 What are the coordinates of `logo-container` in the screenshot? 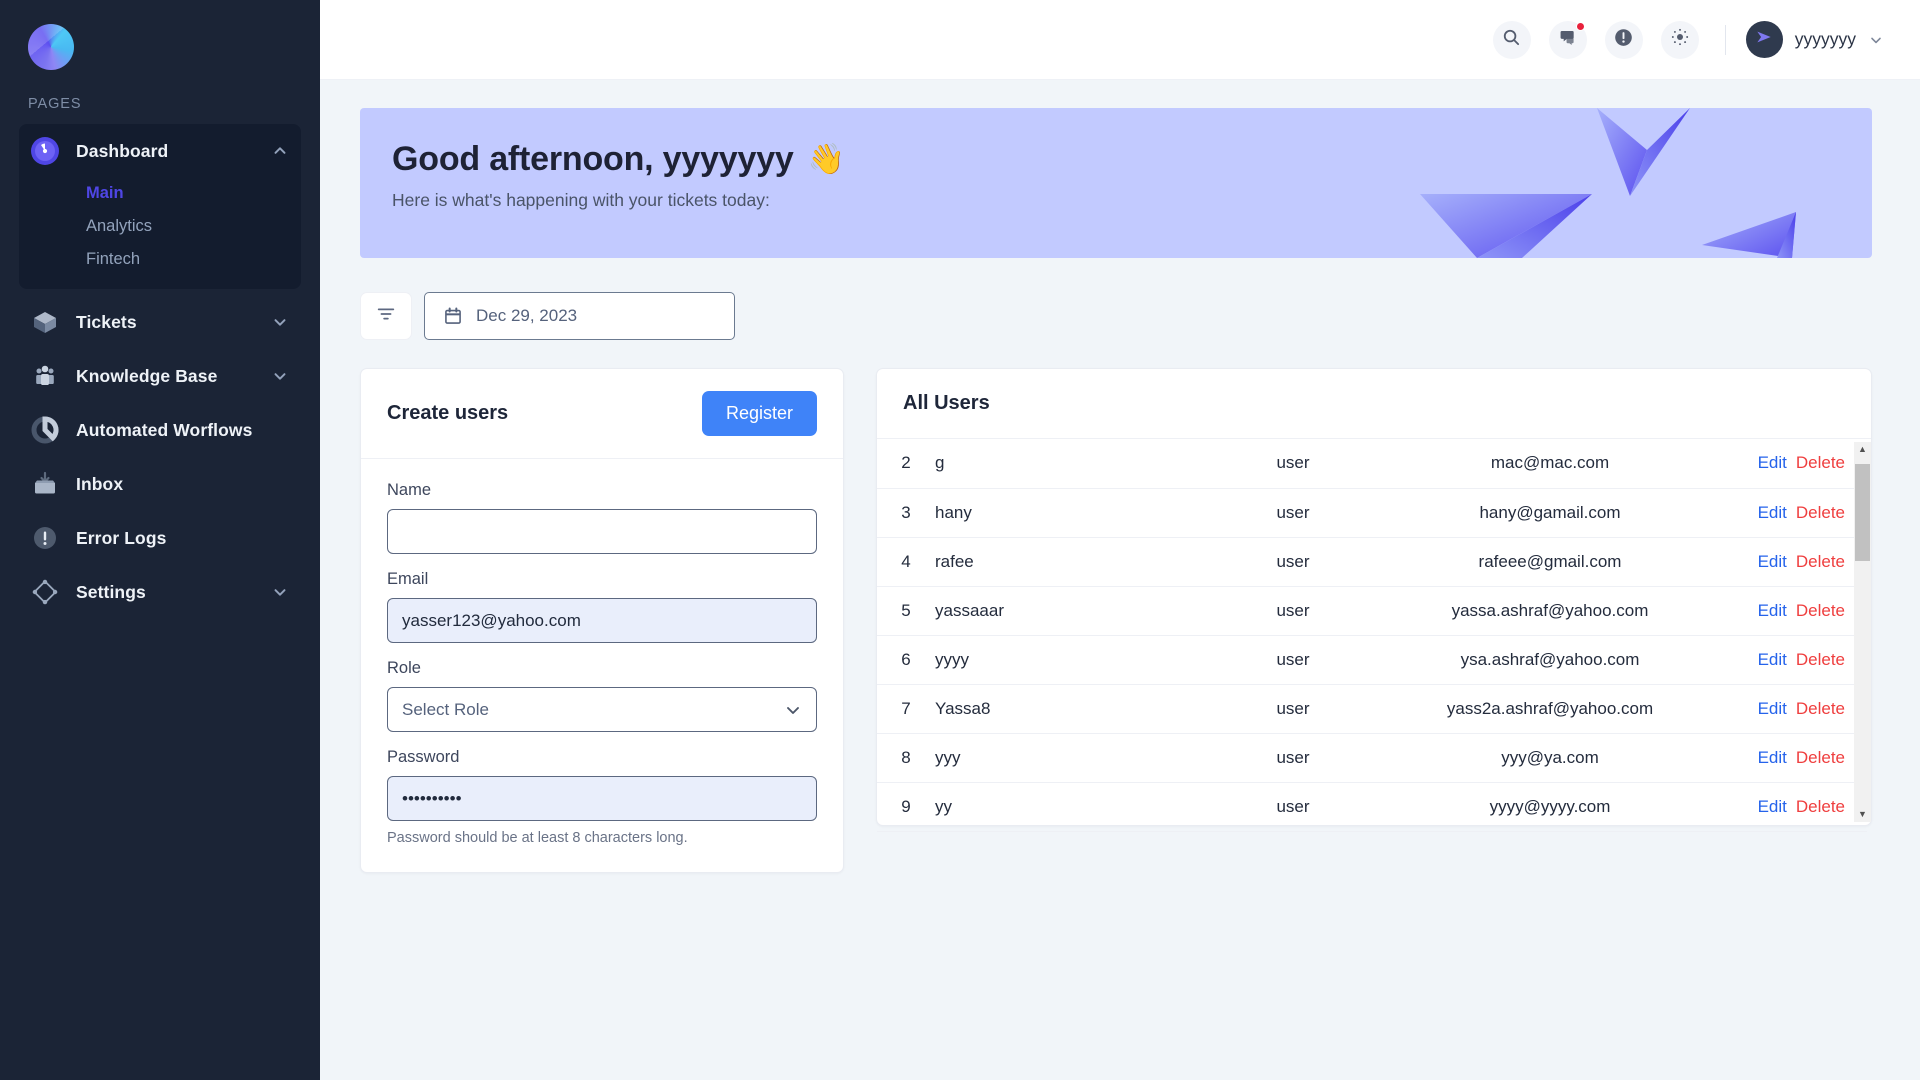 It's located at (160, 48).